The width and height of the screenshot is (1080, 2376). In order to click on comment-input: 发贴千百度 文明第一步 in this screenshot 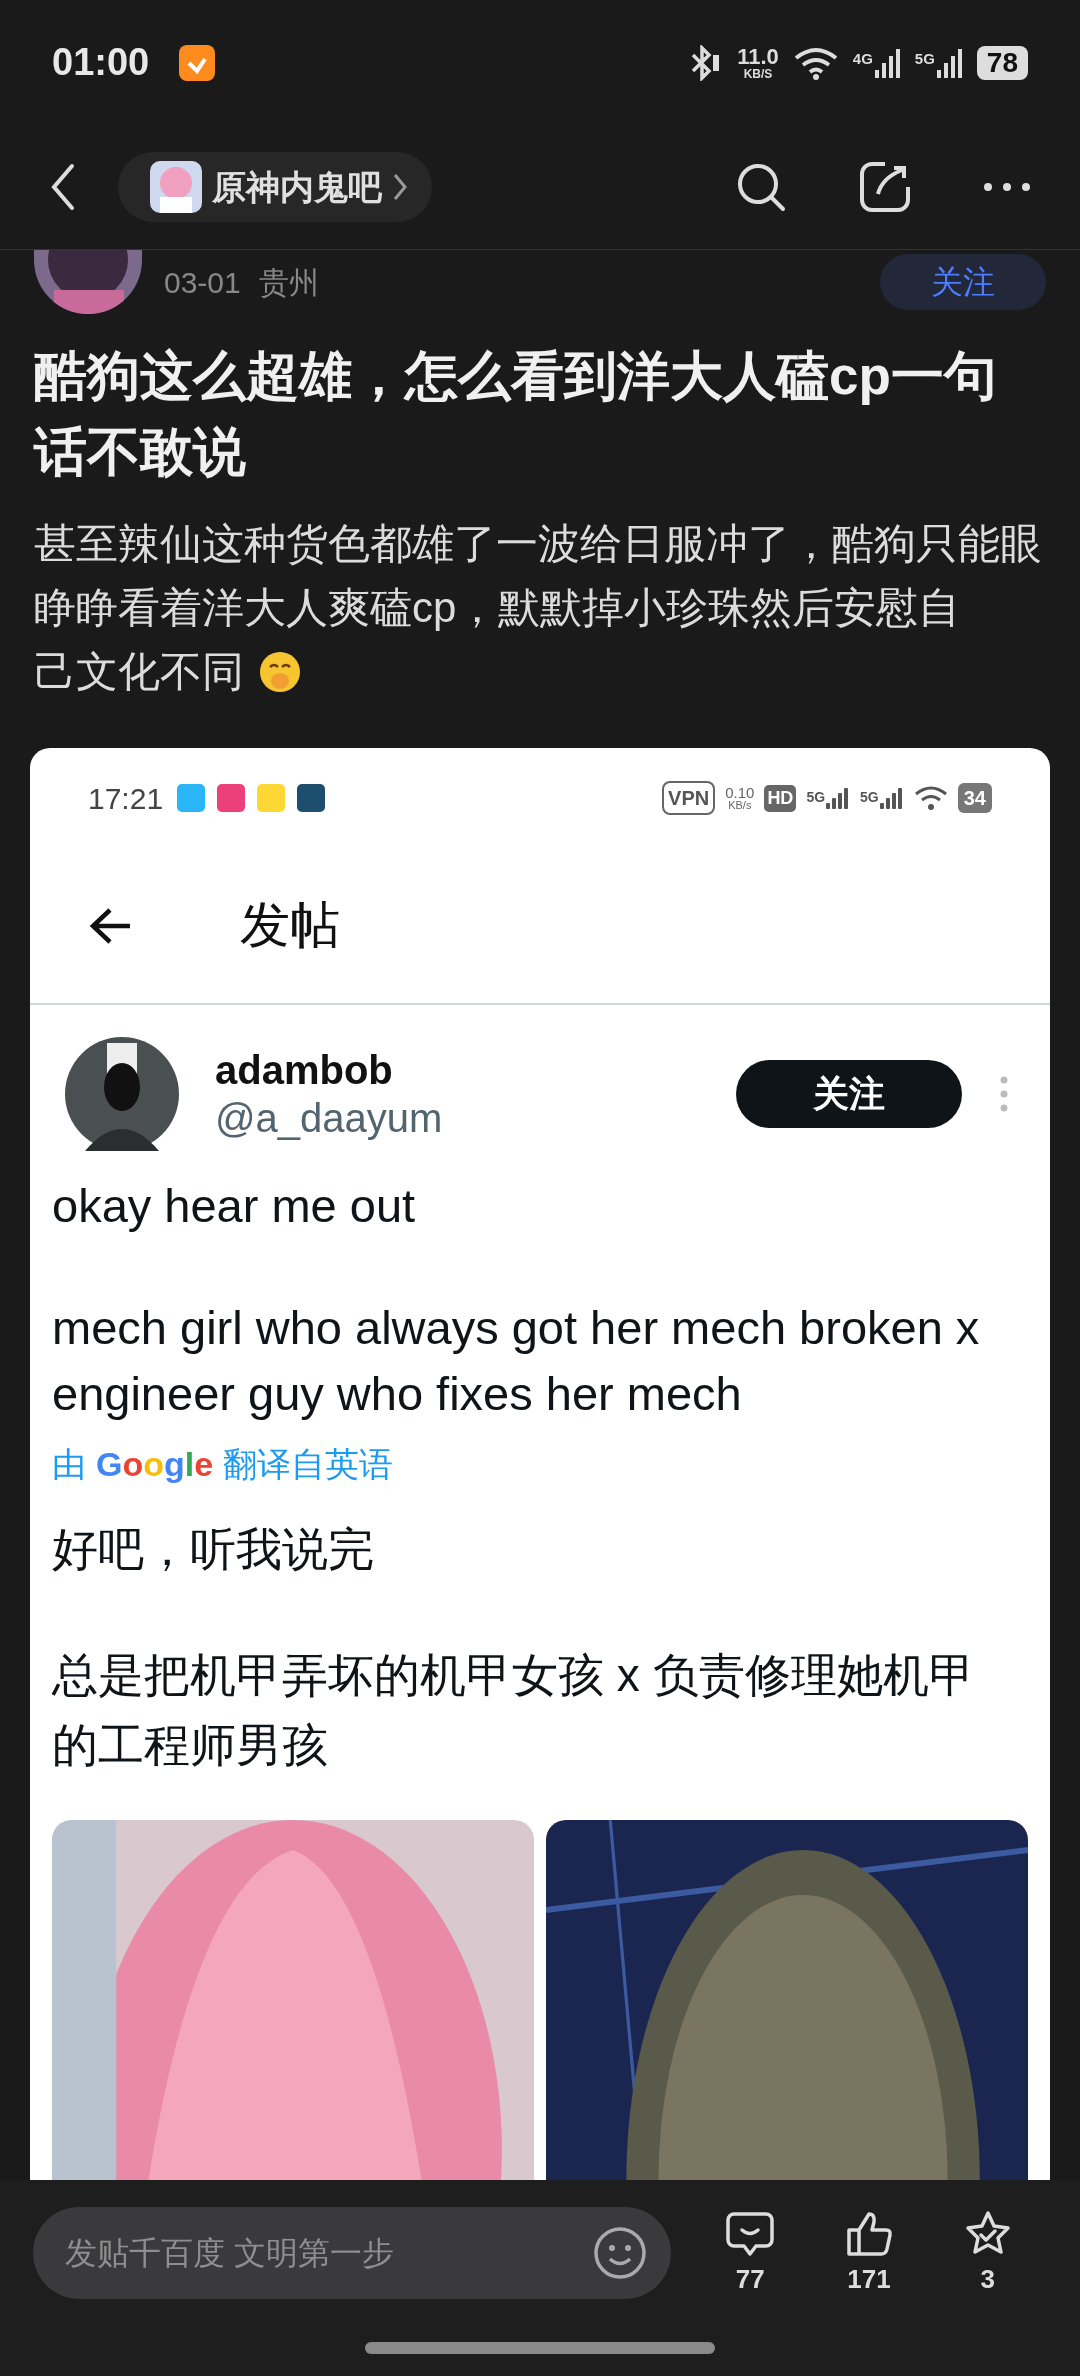, I will do `click(329, 2253)`.